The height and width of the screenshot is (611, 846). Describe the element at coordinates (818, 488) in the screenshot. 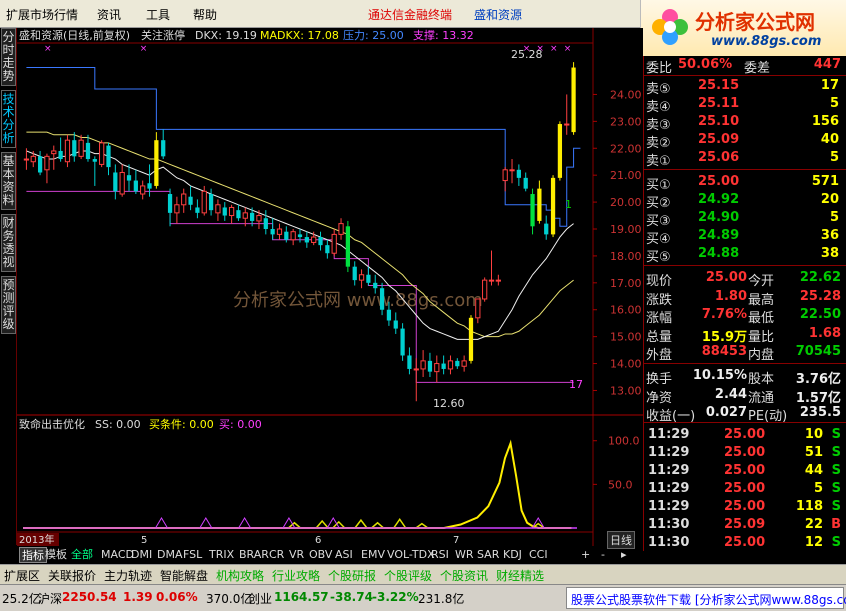

I see `tick-volume: 5` at that location.